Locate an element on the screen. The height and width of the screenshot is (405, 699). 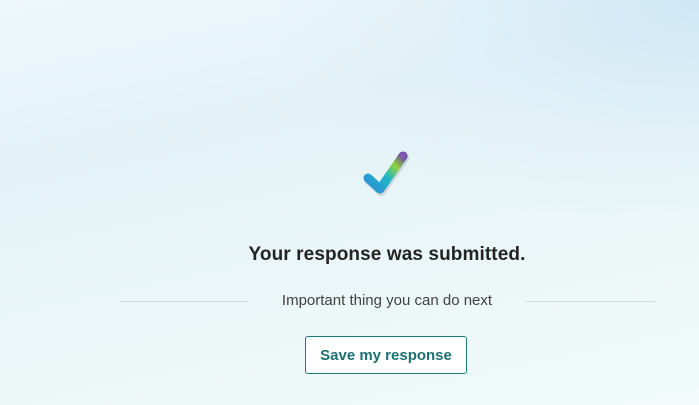
divider-line-right is located at coordinates (590, 301).